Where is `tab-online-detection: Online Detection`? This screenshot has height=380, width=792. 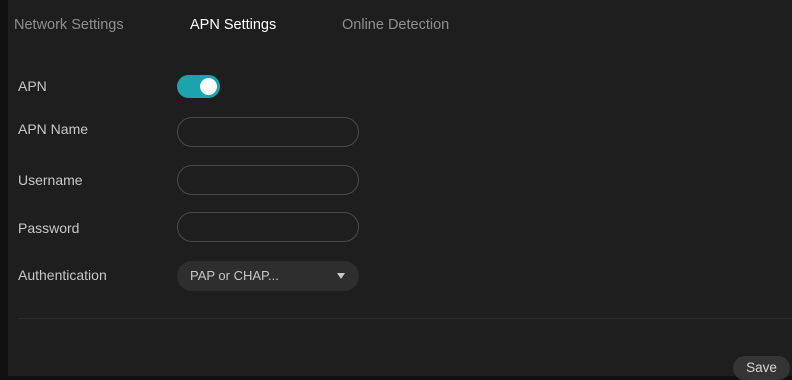 tab-online-detection: Online Detection is located at coordinates (395, 25).